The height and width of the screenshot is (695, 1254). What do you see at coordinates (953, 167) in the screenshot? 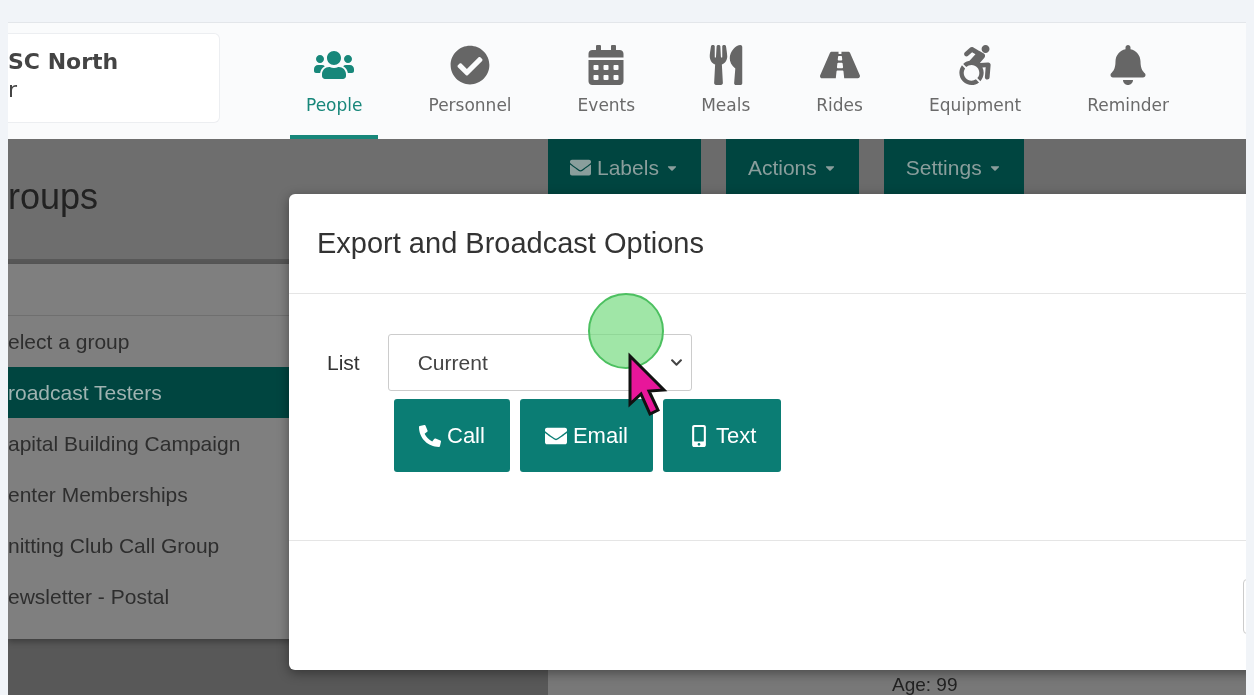
I see `toolbar-dropdown-button: Settings` at bounding box center [953, 167].